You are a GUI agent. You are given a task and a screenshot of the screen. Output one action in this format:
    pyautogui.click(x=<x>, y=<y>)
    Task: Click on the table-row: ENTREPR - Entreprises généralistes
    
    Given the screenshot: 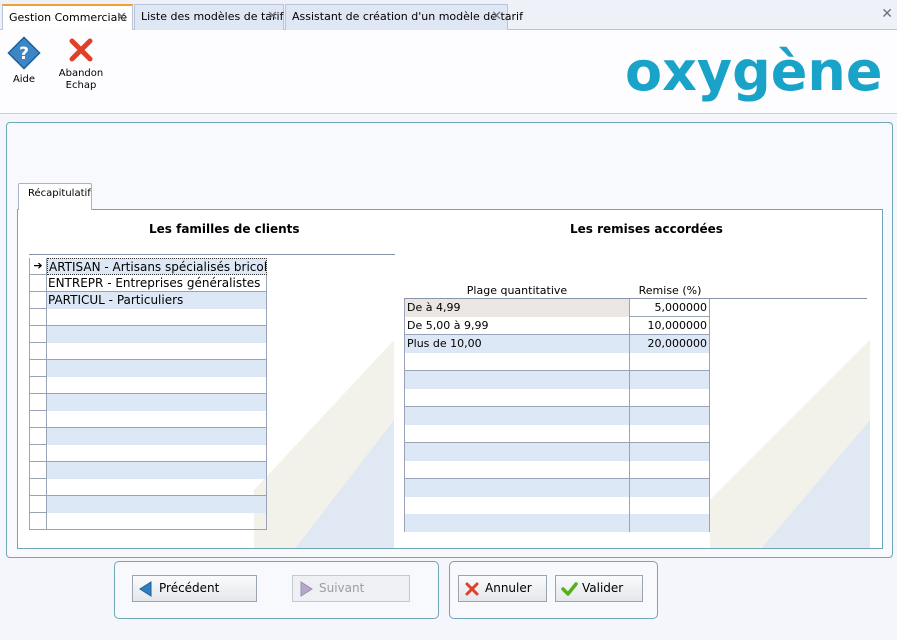 What is the action you would take?
    pyautogui.click(x=148, y=283)
    